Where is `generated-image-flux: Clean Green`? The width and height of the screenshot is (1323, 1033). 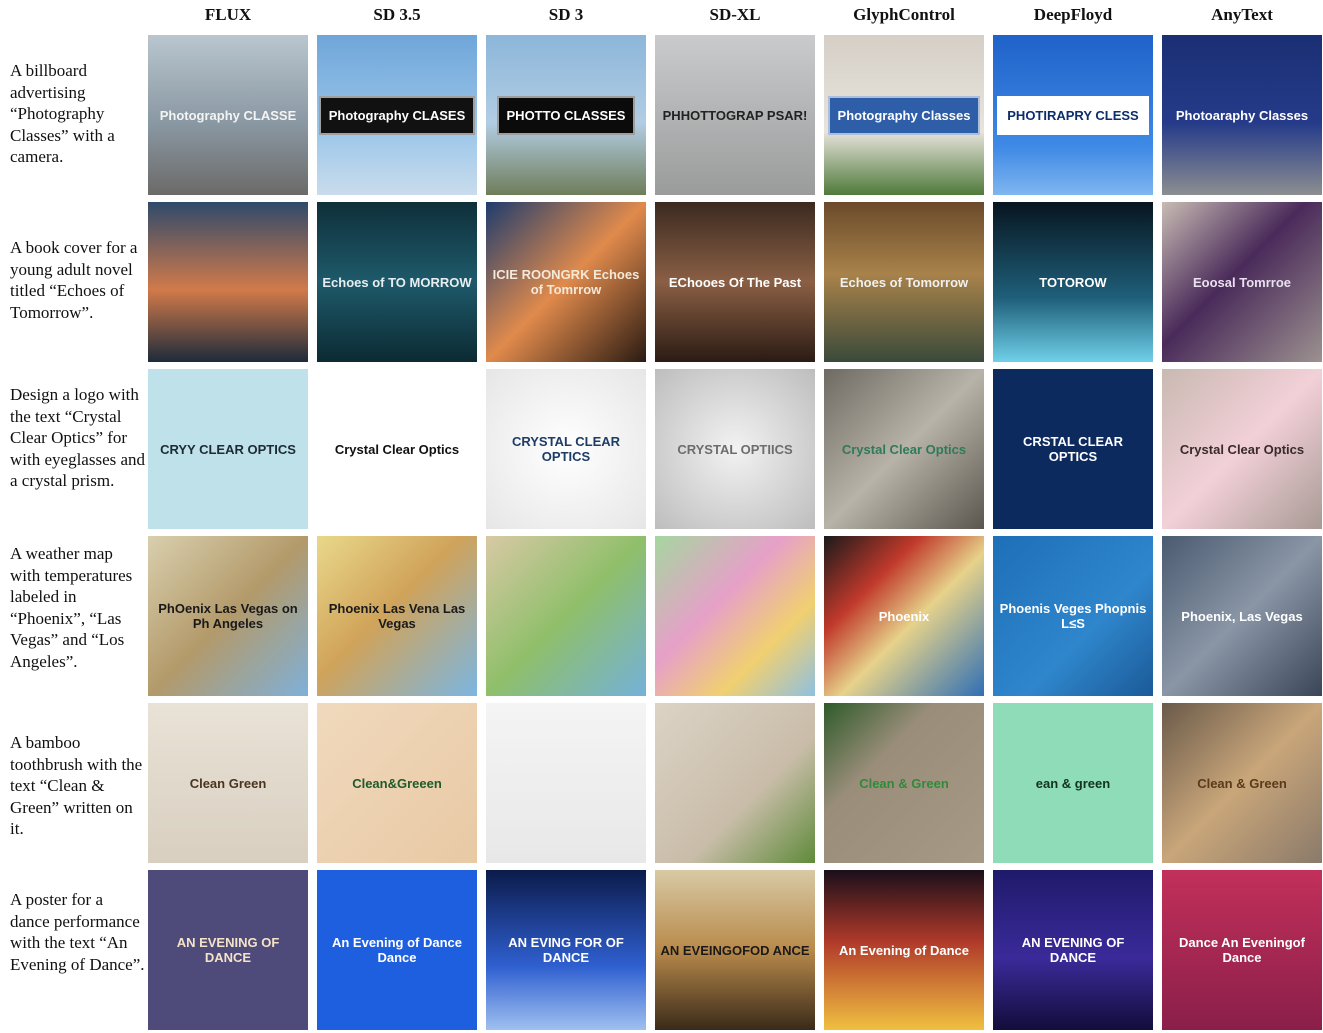 generated-image-flux: Clean Green is located at coordinates (228, 783).